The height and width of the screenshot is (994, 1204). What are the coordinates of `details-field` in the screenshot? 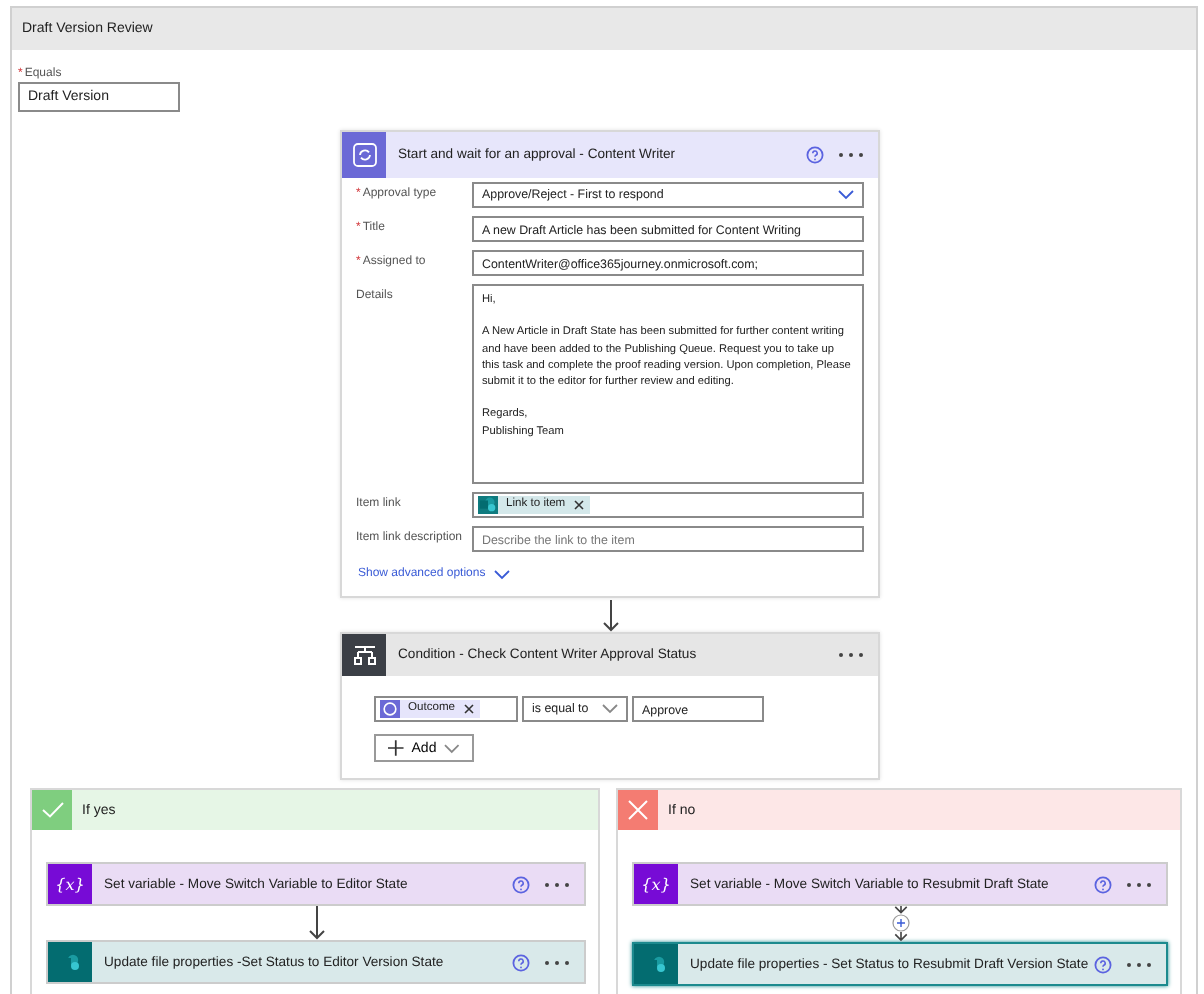 It's located at (668, 384).